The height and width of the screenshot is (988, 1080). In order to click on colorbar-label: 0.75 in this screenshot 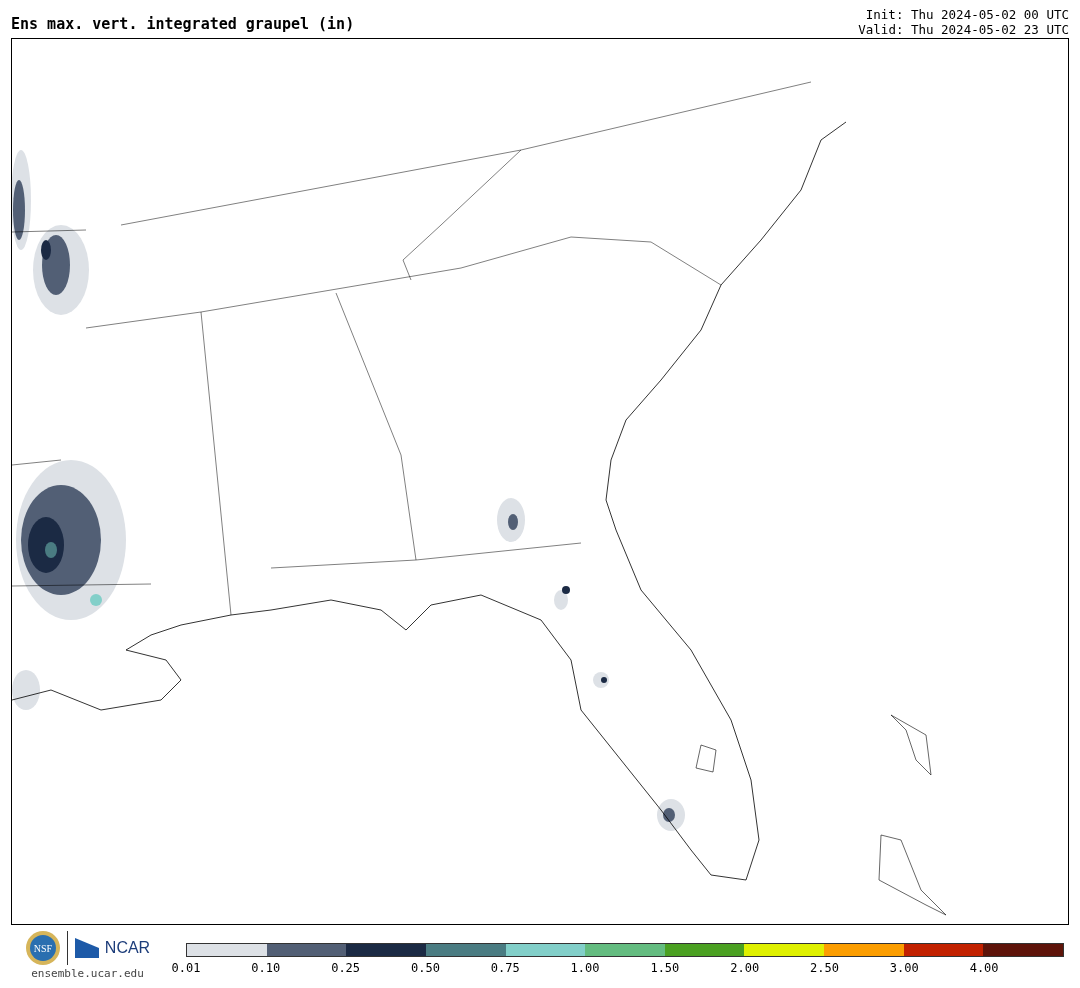, I will do `click(505, 968)`.